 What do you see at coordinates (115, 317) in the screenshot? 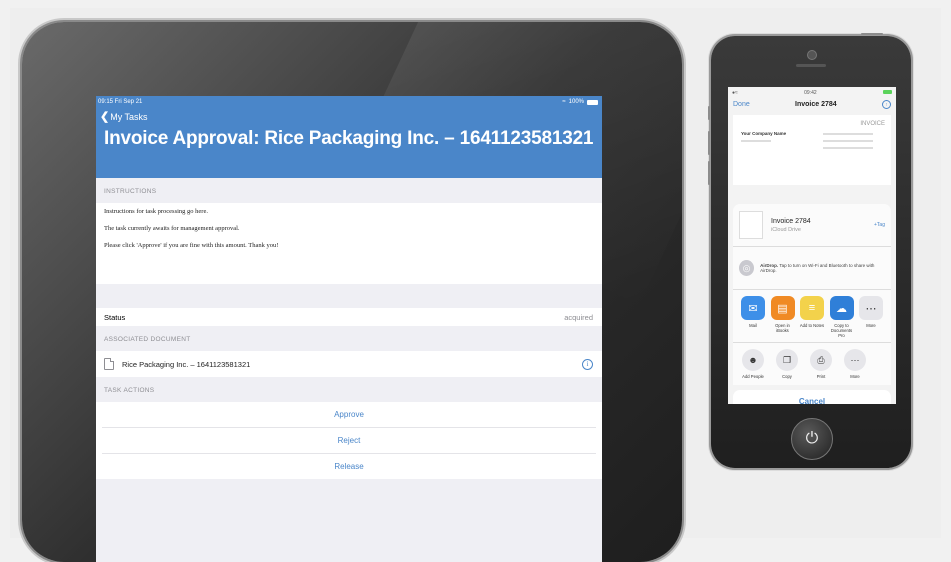
I see `status-label: Status` at bounding box center [115, 317].